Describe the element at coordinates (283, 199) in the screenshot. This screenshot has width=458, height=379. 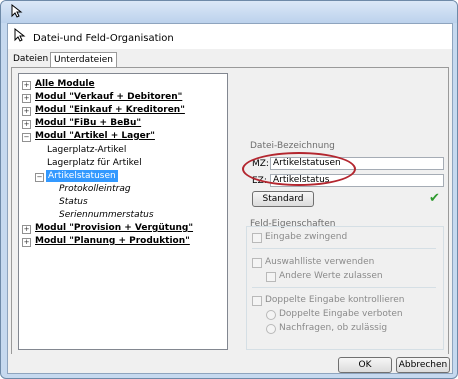
I see `standard-button: Standard` at that location.